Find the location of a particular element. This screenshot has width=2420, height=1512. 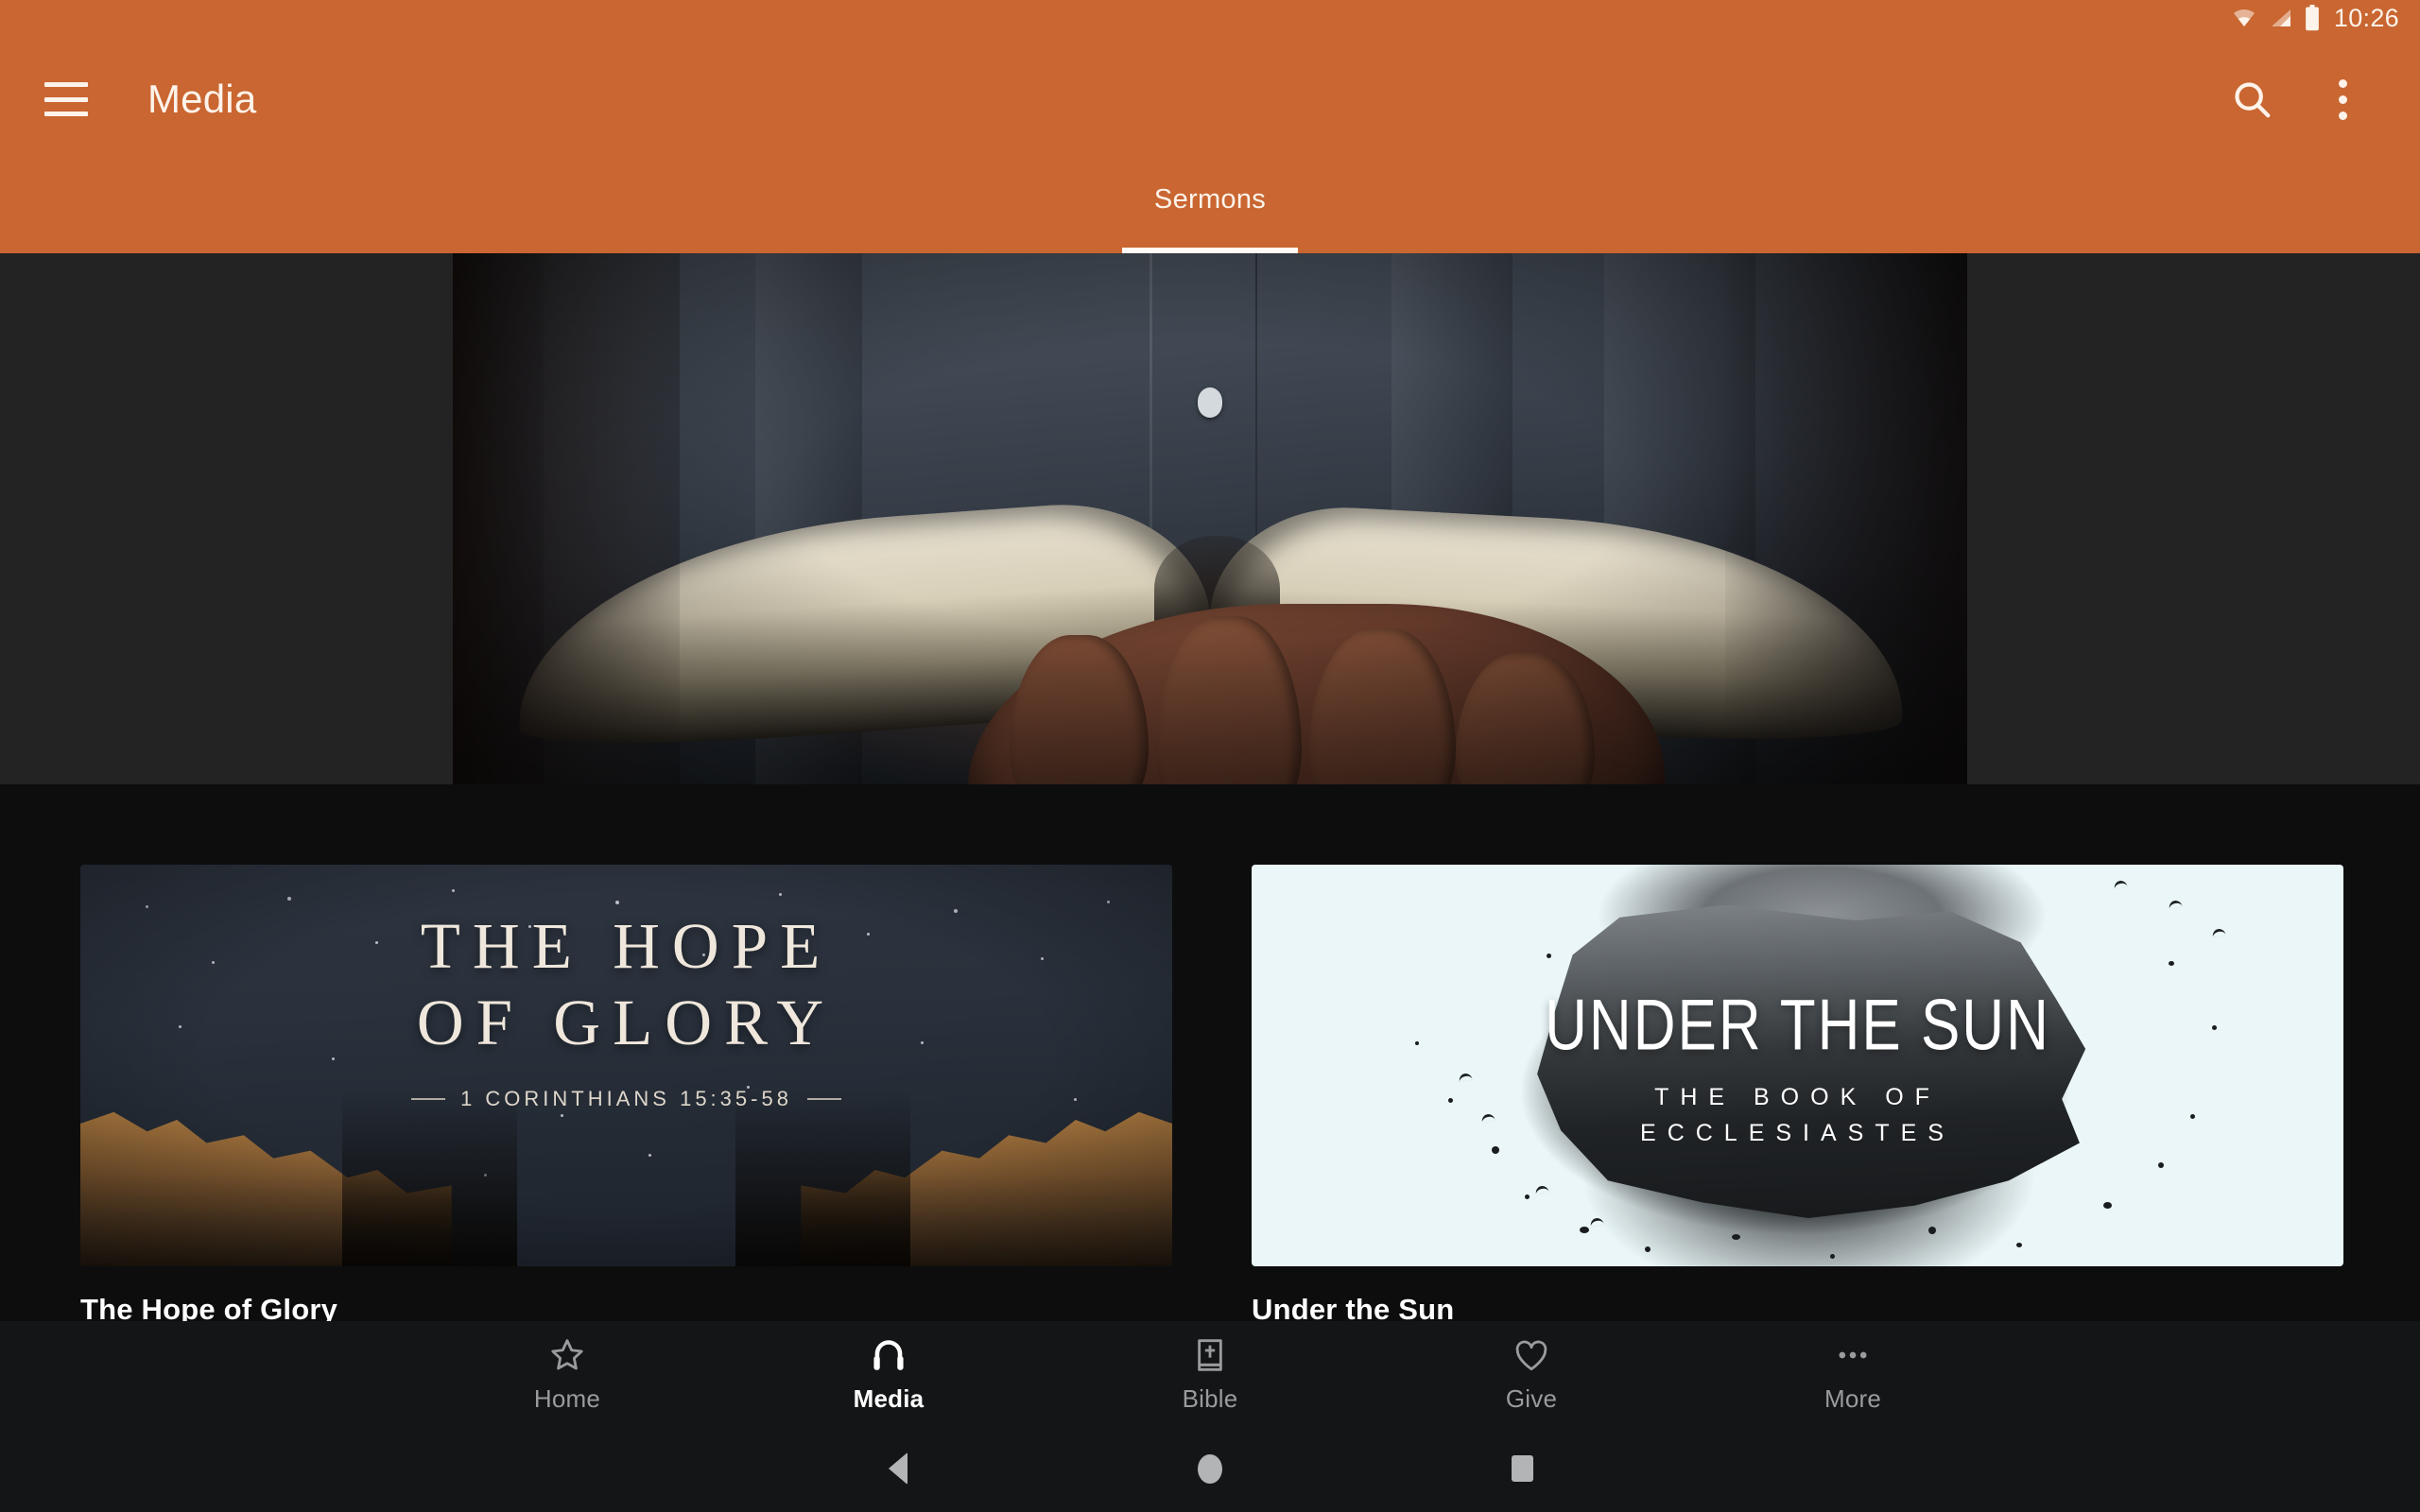

artwork-headline-line-1: THE HOPE is located at coordinates (626, 946).